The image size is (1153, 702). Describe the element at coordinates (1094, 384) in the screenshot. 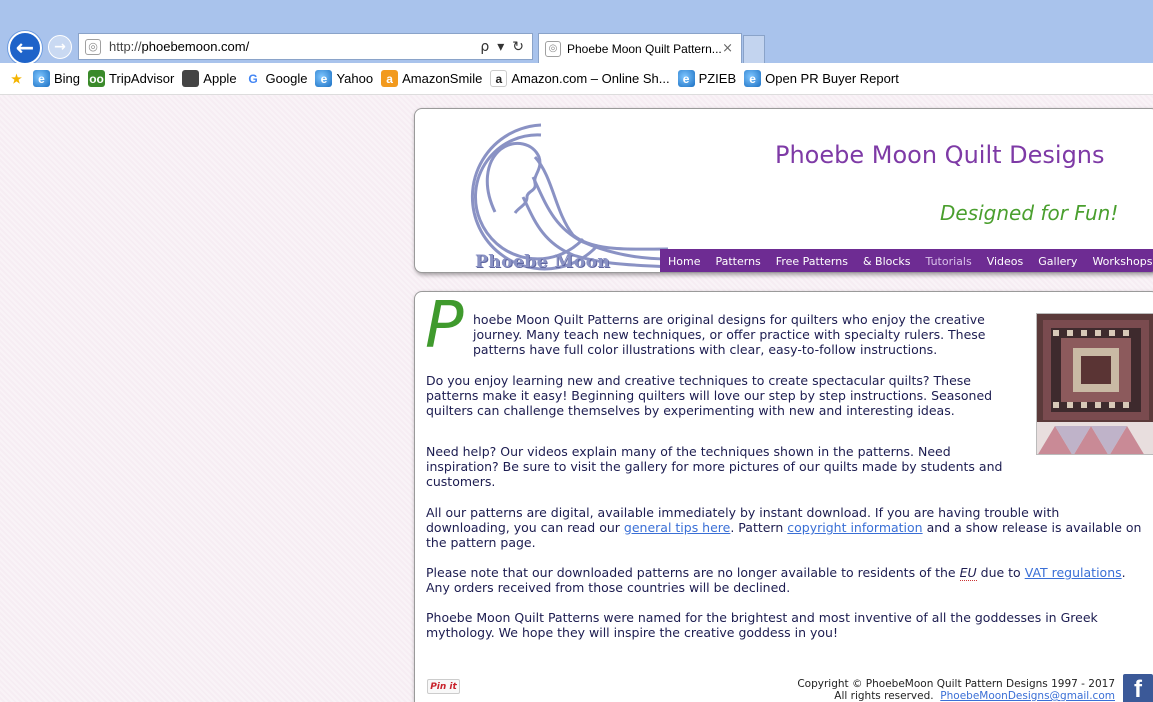

I see `quilt-photo` at that location.